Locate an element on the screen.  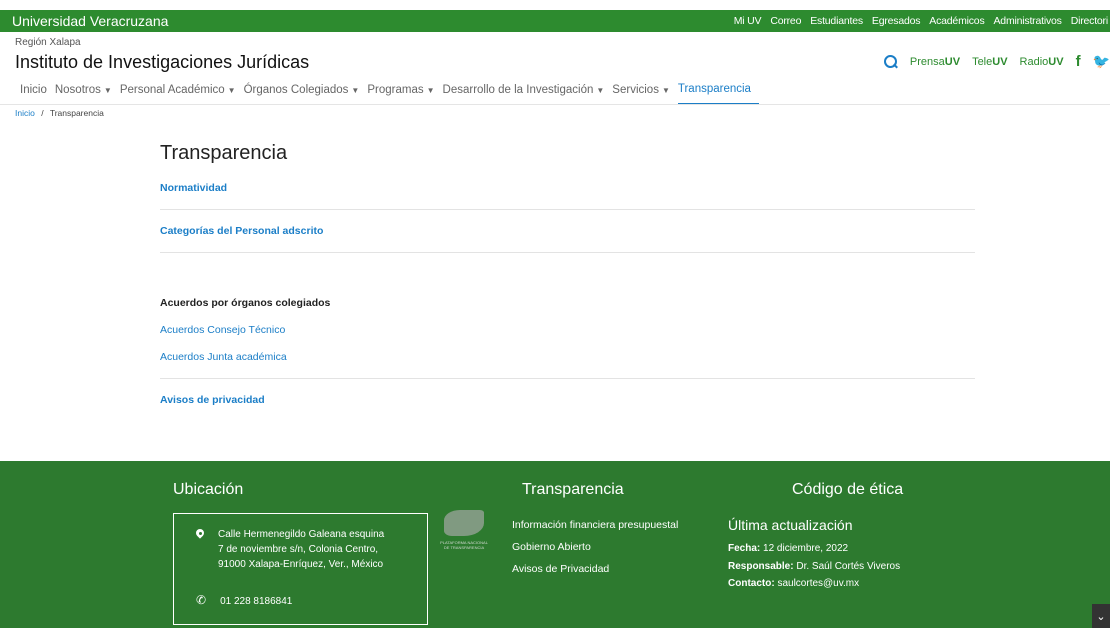
ultima-actualizacion: Última actualización is located at coordinates (790, 525).